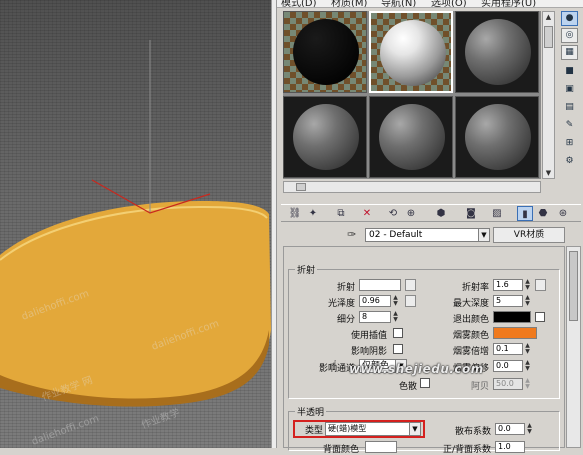  What do you see at coordinates (512, 317) in the screenshot?
I see `exit-color-swatch` at bounding box center [512, 317].